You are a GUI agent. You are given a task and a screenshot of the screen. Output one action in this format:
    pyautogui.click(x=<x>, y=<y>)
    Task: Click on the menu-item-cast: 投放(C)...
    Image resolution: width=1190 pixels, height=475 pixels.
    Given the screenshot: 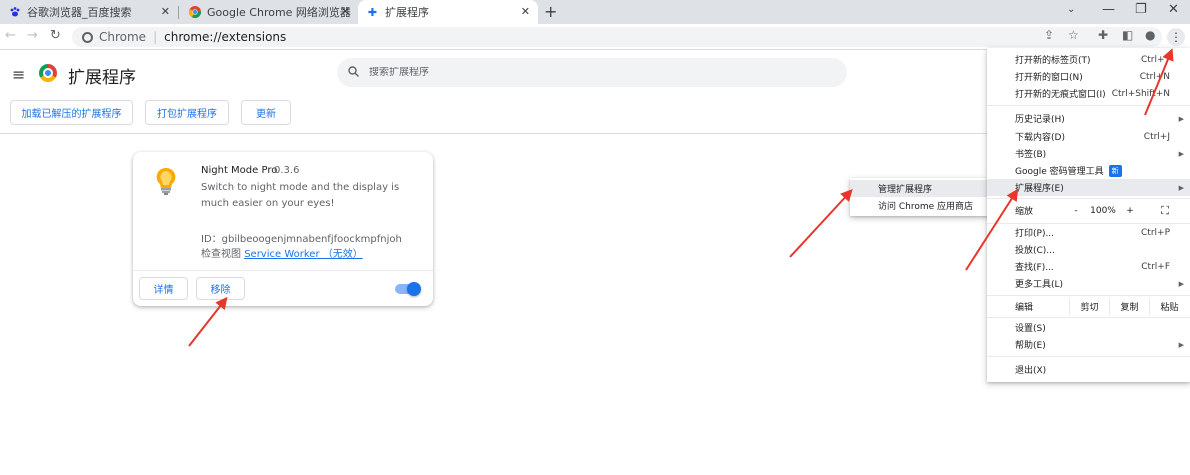 What is the action you would take?
    pyautogui.click(x=1088, y=249)
    